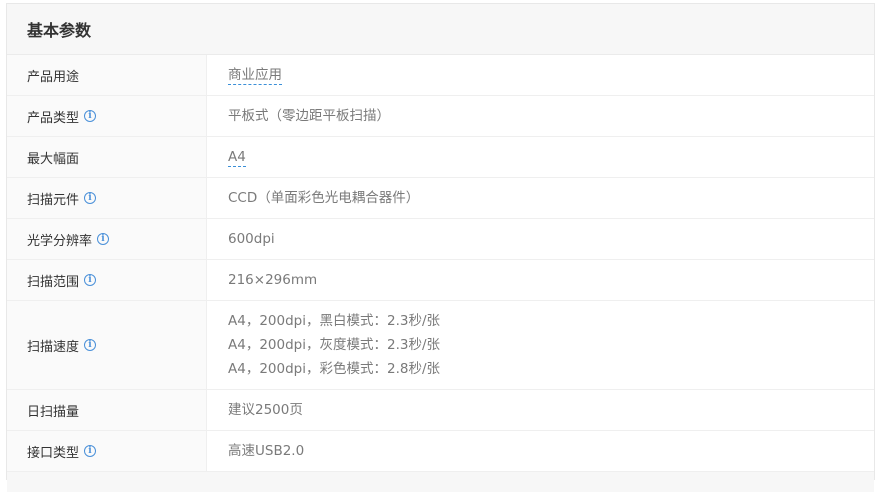 The height and width of the screenshot is (492, 880). I want to click on spec-value: CCD（单面彩色光电耦合器件）, so click(324, 198).